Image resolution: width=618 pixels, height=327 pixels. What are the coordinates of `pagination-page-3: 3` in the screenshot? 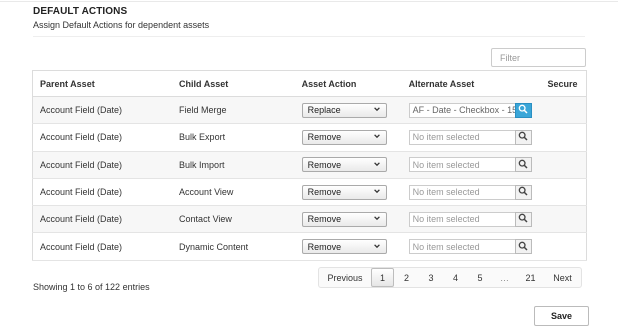 It's located at (431, 277).